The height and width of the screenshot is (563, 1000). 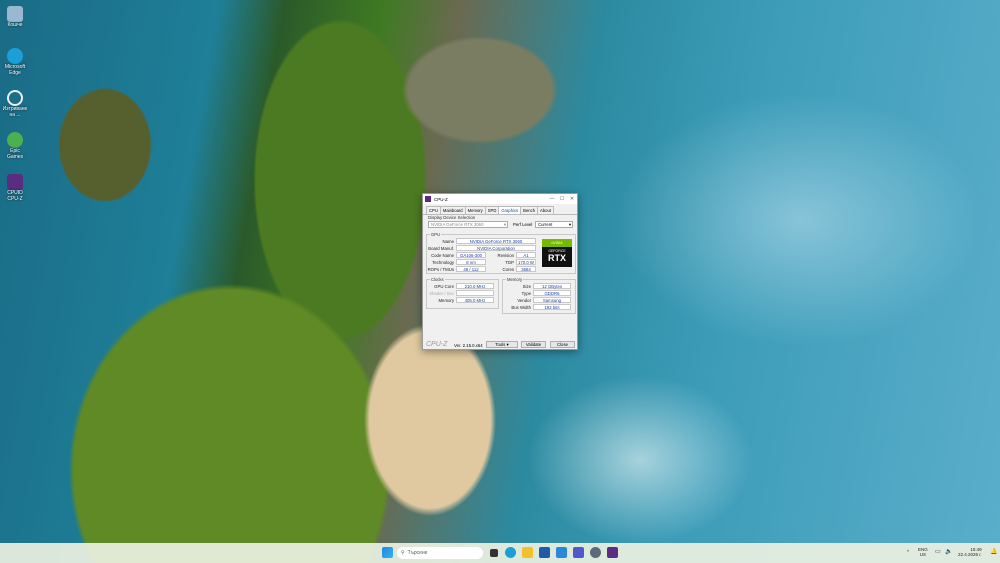 I want to click on clock: 15:49 22.4.2026 г., so click(x=970, y=552).